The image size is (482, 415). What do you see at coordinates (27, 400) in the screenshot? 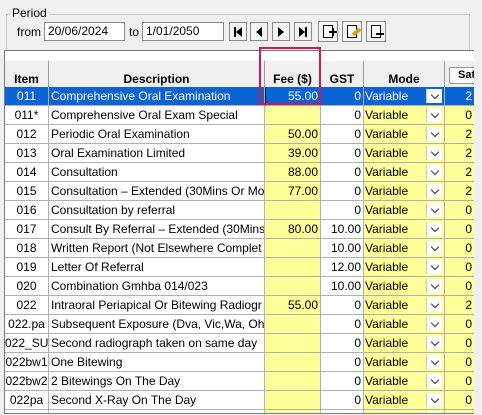
I see `item-cell: 022pa` at bounding box center [27, 400].